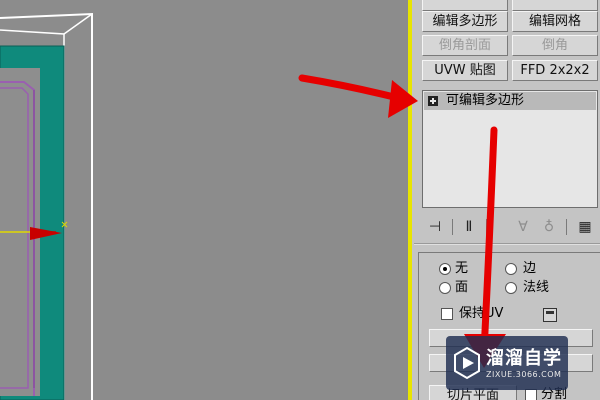 The image size is (600, 400). What do you see at coordinates (465, 5) in the screenshot?
I see `modifier-button-top-left` at bounding box center [465, 5].